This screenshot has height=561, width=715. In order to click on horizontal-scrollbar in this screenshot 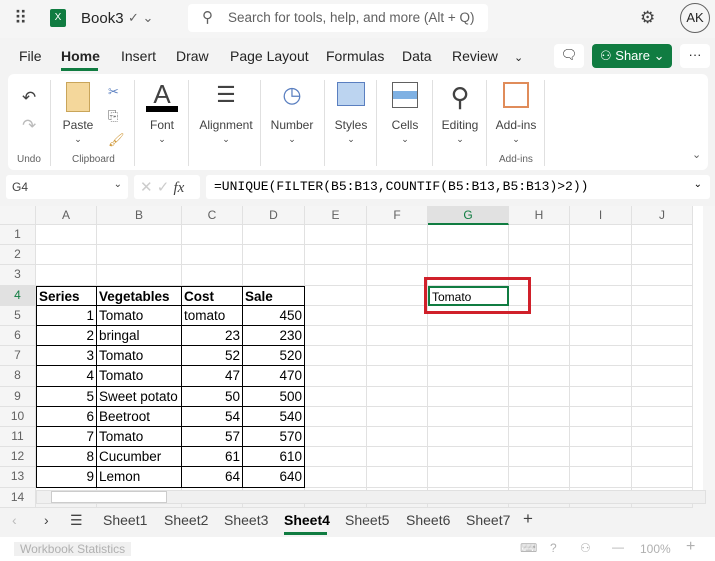, I will do `click(371, 497)`.